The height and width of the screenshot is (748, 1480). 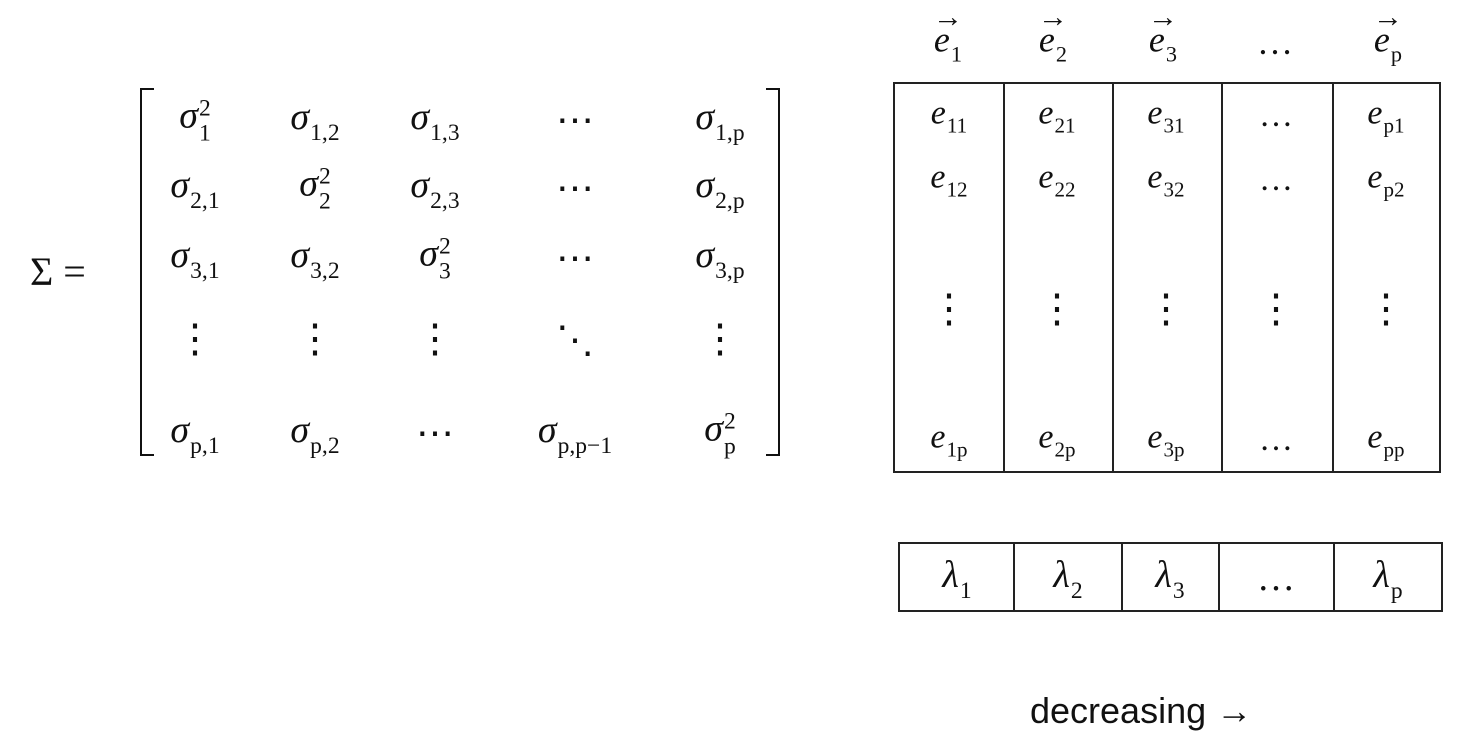 What do you see at coordinates (1166, 116) in the screenshot?
I see `eigenvector-entry: e 31` at bounding box center [1166, 116].